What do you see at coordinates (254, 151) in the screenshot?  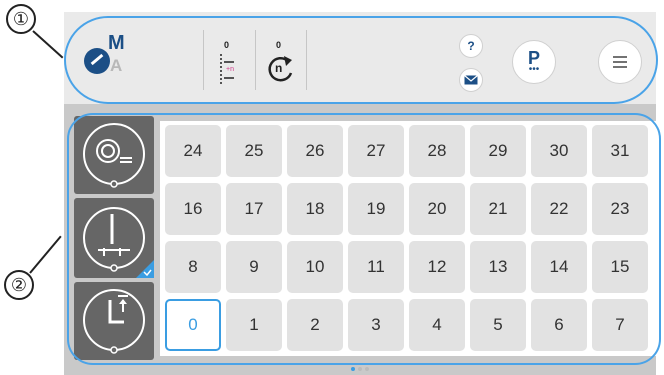 I see `program-cell-25: 25` at bounding box center [254, 151].